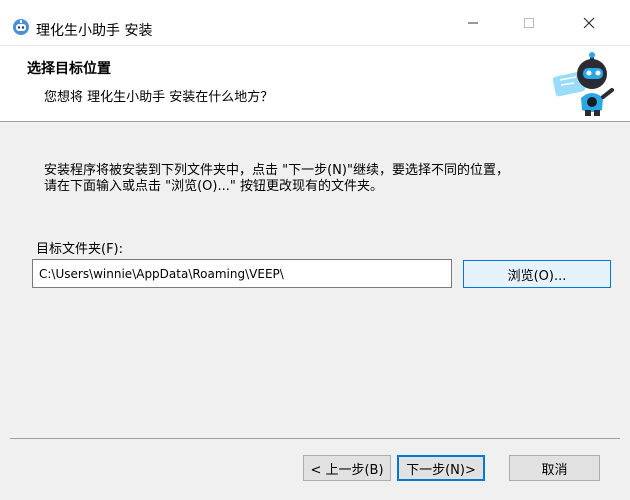  I want to click on minimize-button, so click(473, 23).